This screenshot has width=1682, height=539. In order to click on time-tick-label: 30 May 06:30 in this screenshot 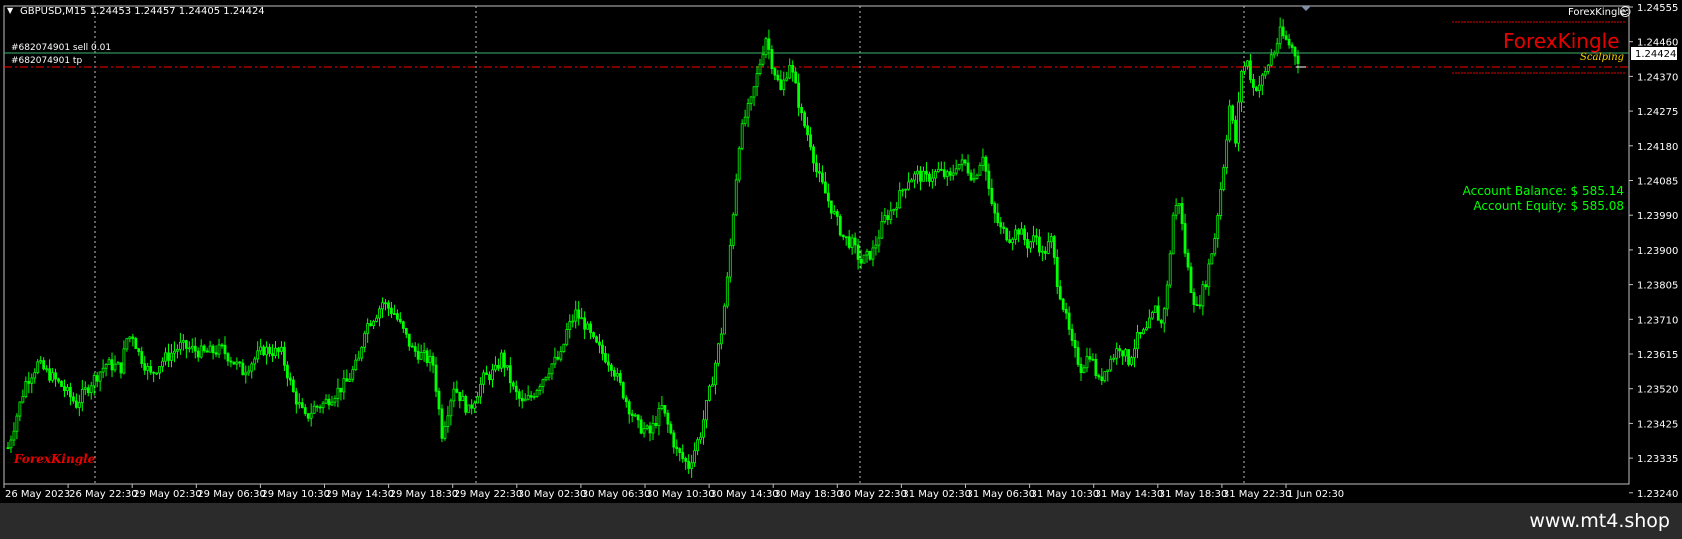, I will do `click(616, 494)`.